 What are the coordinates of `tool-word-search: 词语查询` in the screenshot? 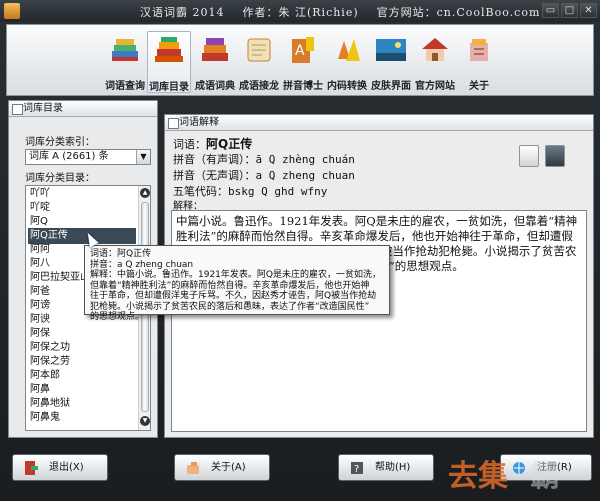 It's located at (125, 62).